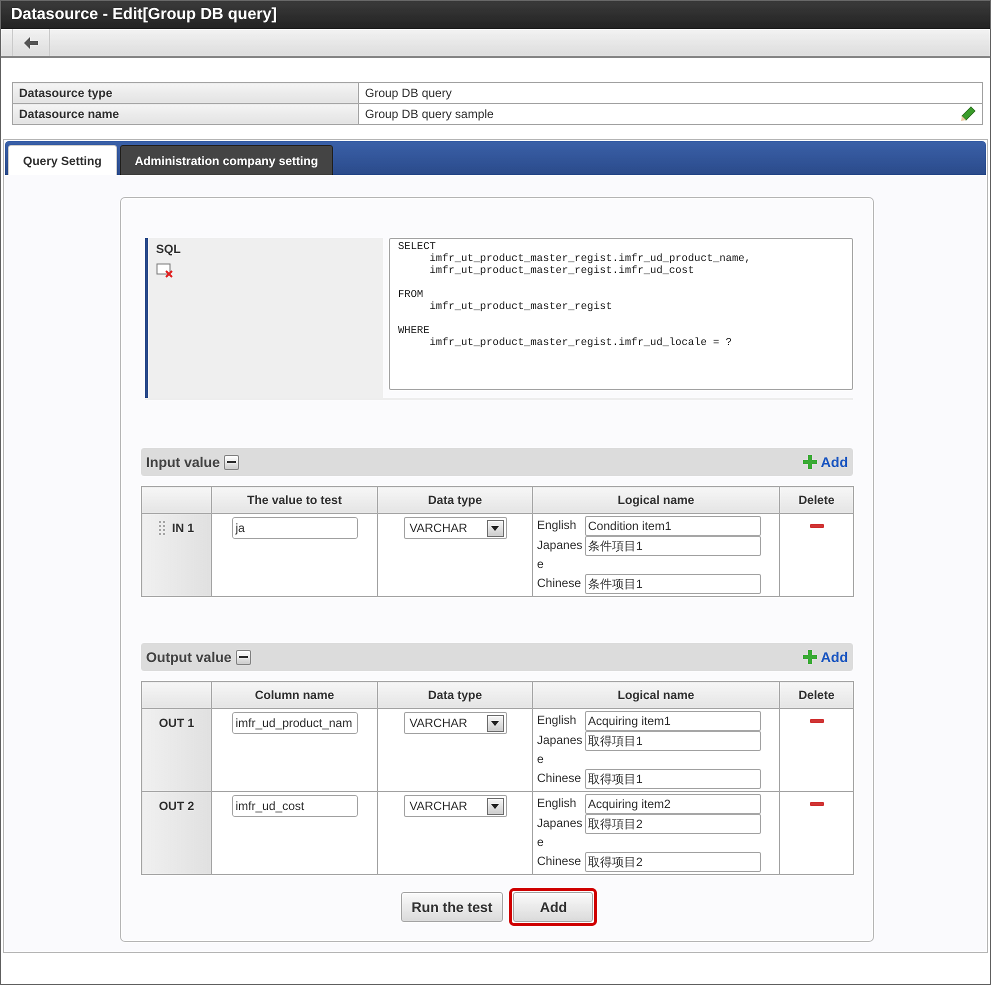  What do you see at coordinates (673, 779) in the screenshot?
I see `logical-name-field: 取得项目1` at bounding box center [673, 779].